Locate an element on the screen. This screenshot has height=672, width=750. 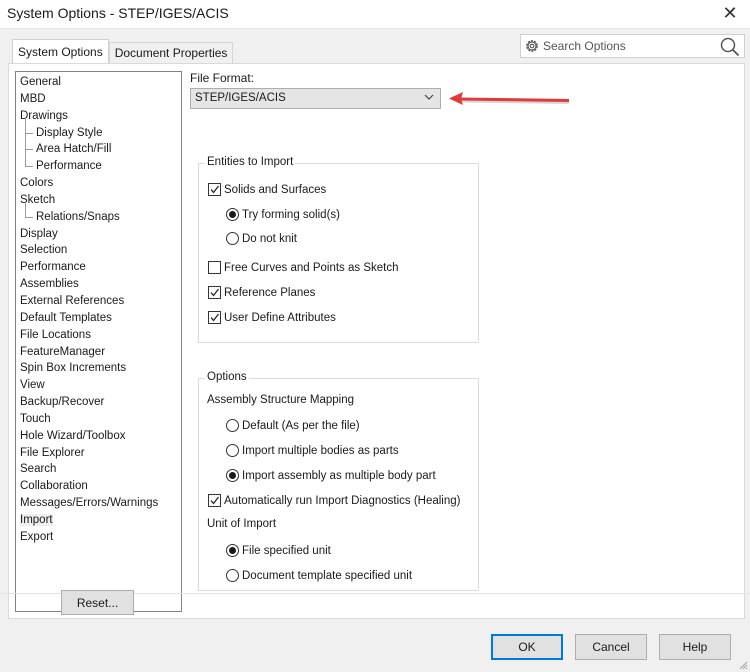
close-button: ✕ is located at coordinates (730, 13).